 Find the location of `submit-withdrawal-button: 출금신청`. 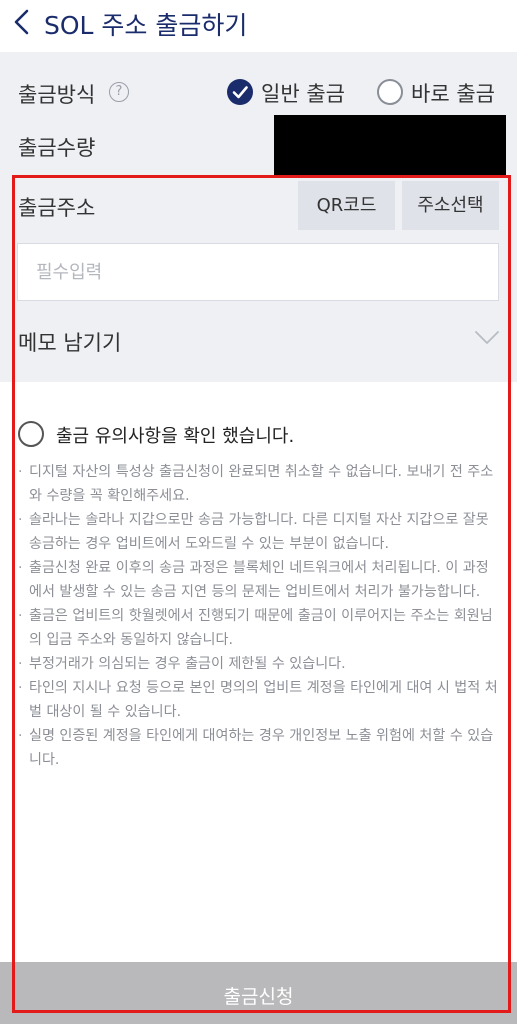

submit-withdrawal-button: 출금신청 is located at coordinates (258, 993).